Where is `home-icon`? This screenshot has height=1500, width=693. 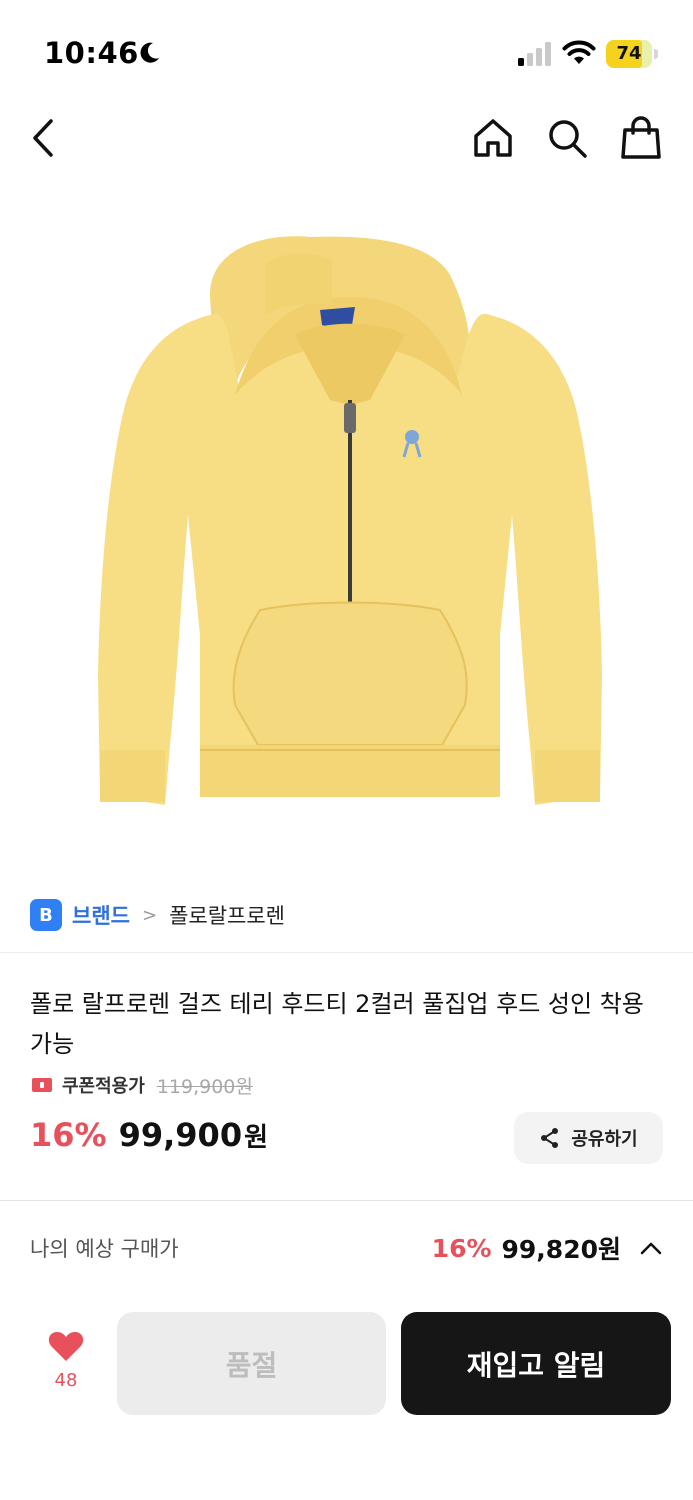
home-icon is located at coordinates (493, 138).